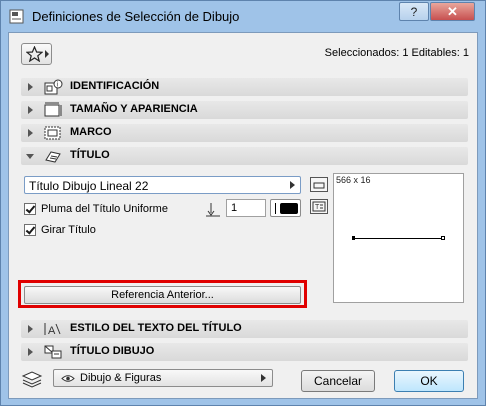  I want to click on cancel-button: Cancelar, so click(338, 381).